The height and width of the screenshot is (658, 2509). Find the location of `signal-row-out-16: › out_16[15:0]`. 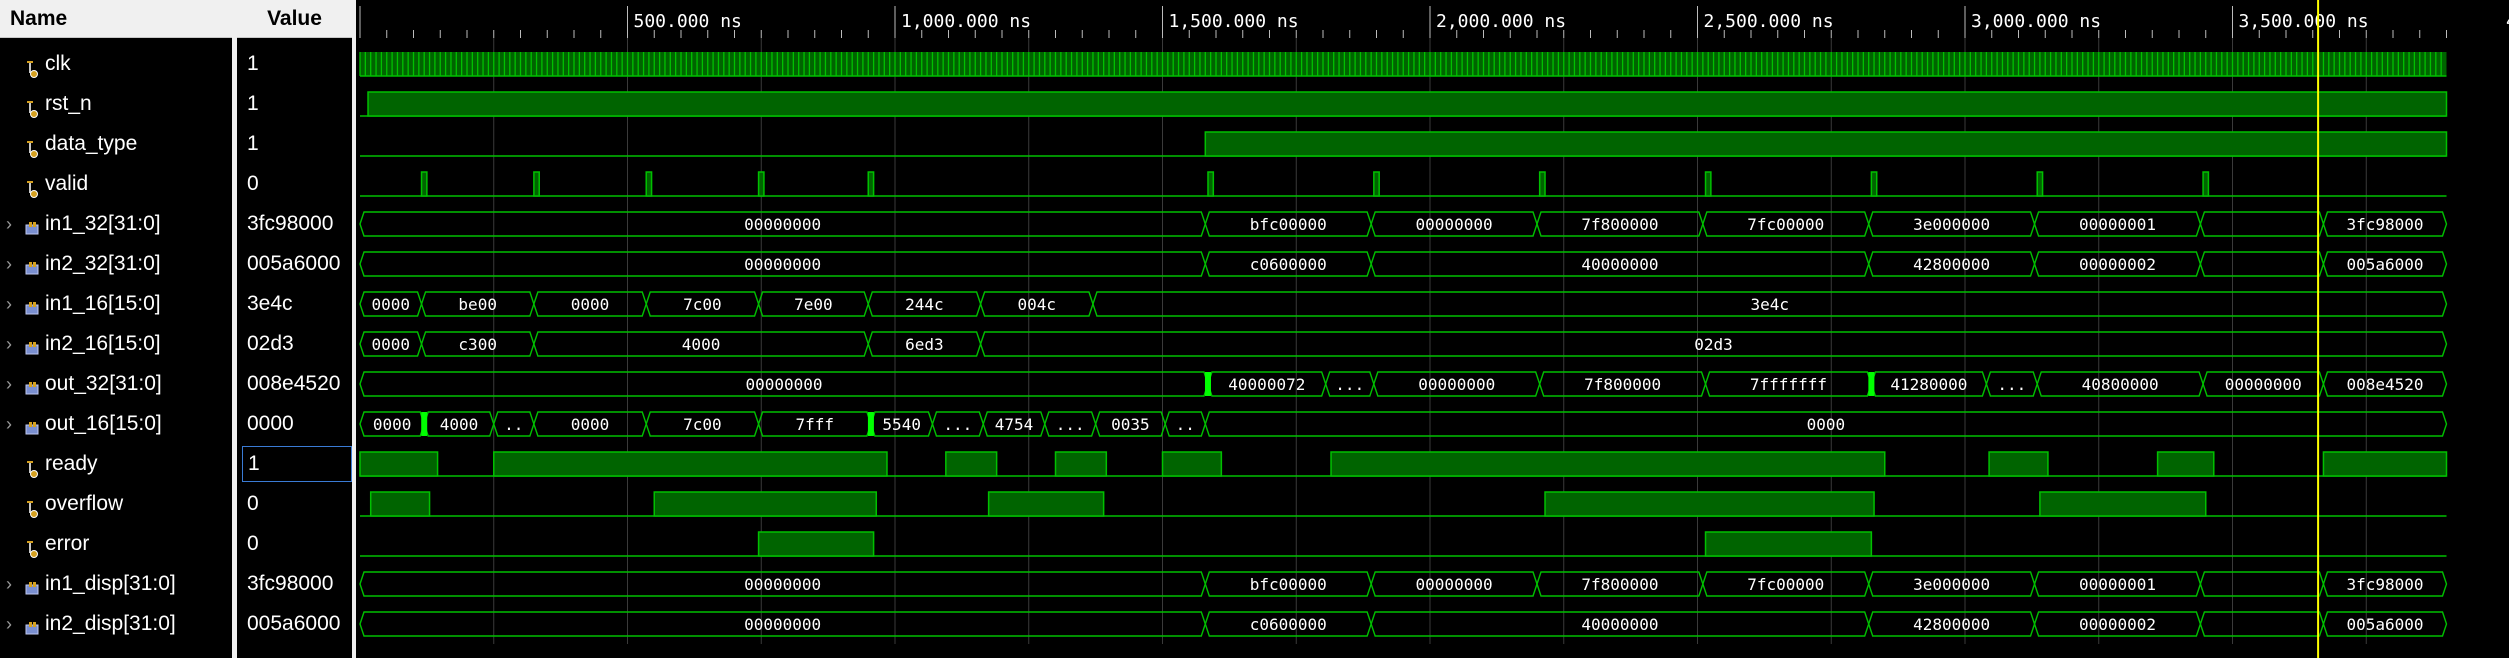

signal-row-out-16: › out_16[15:0] is located at coordinates (116, 424).